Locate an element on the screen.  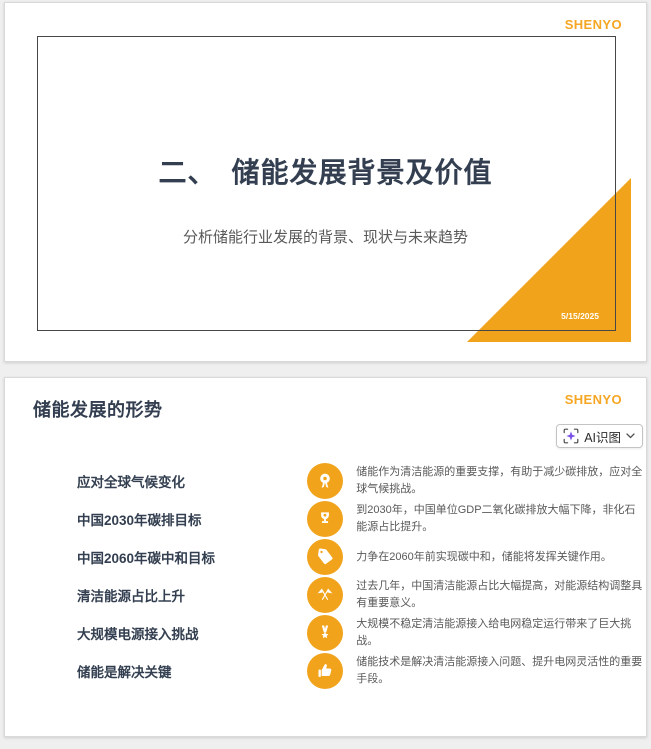
ai-button-label: AI识图 is located at coordinates (602, 437).